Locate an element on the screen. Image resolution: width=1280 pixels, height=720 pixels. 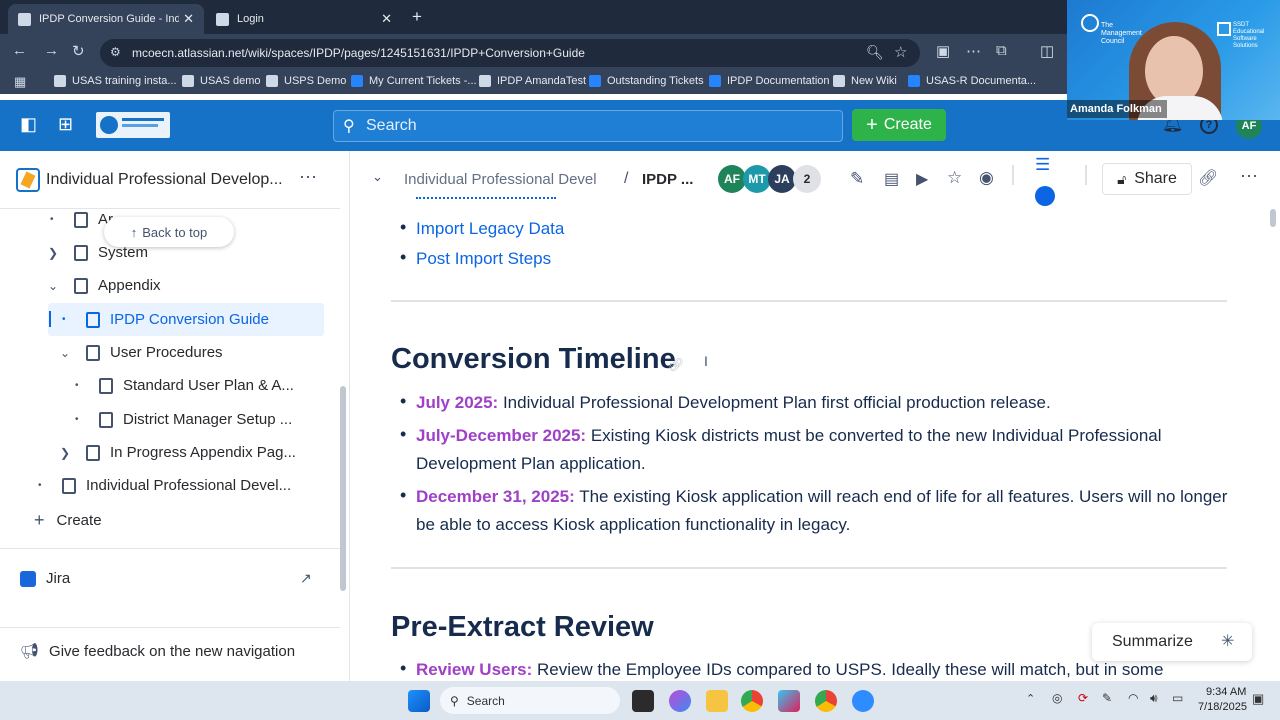
table-of-contents-icon: ☰ is located at coordinates (1042, 165).